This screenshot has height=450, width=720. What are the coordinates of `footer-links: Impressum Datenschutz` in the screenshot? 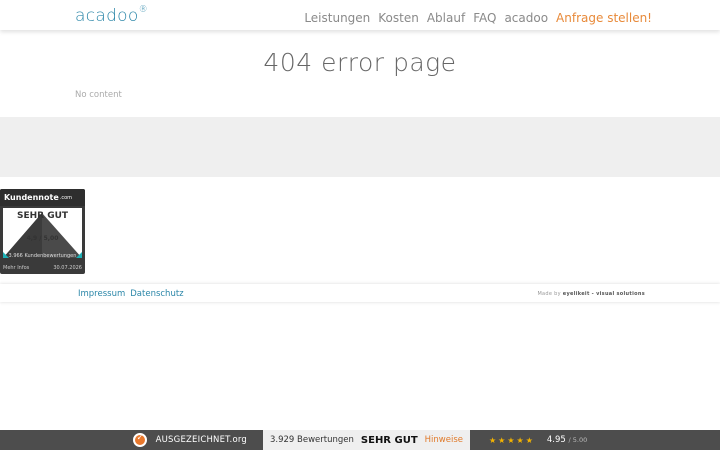 It's located at (131, 294).